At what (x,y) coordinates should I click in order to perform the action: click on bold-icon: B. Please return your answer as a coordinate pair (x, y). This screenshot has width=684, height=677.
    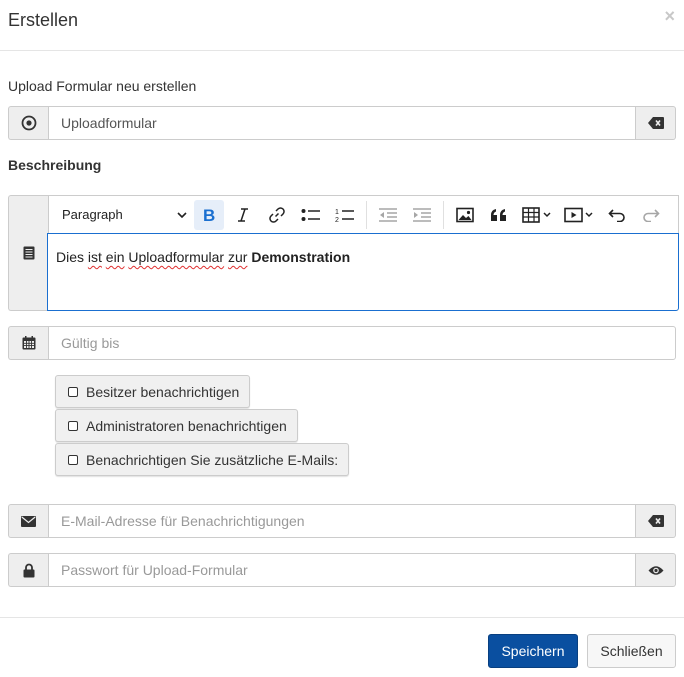
    Looking at the image, I should click on (209, 214).